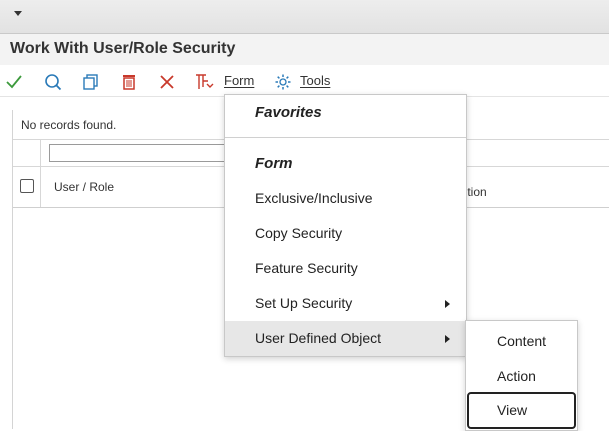  What do you see at coordinates (14, 82) in the screenshot?
I see `check-icon` at bounding box center [14, 82].